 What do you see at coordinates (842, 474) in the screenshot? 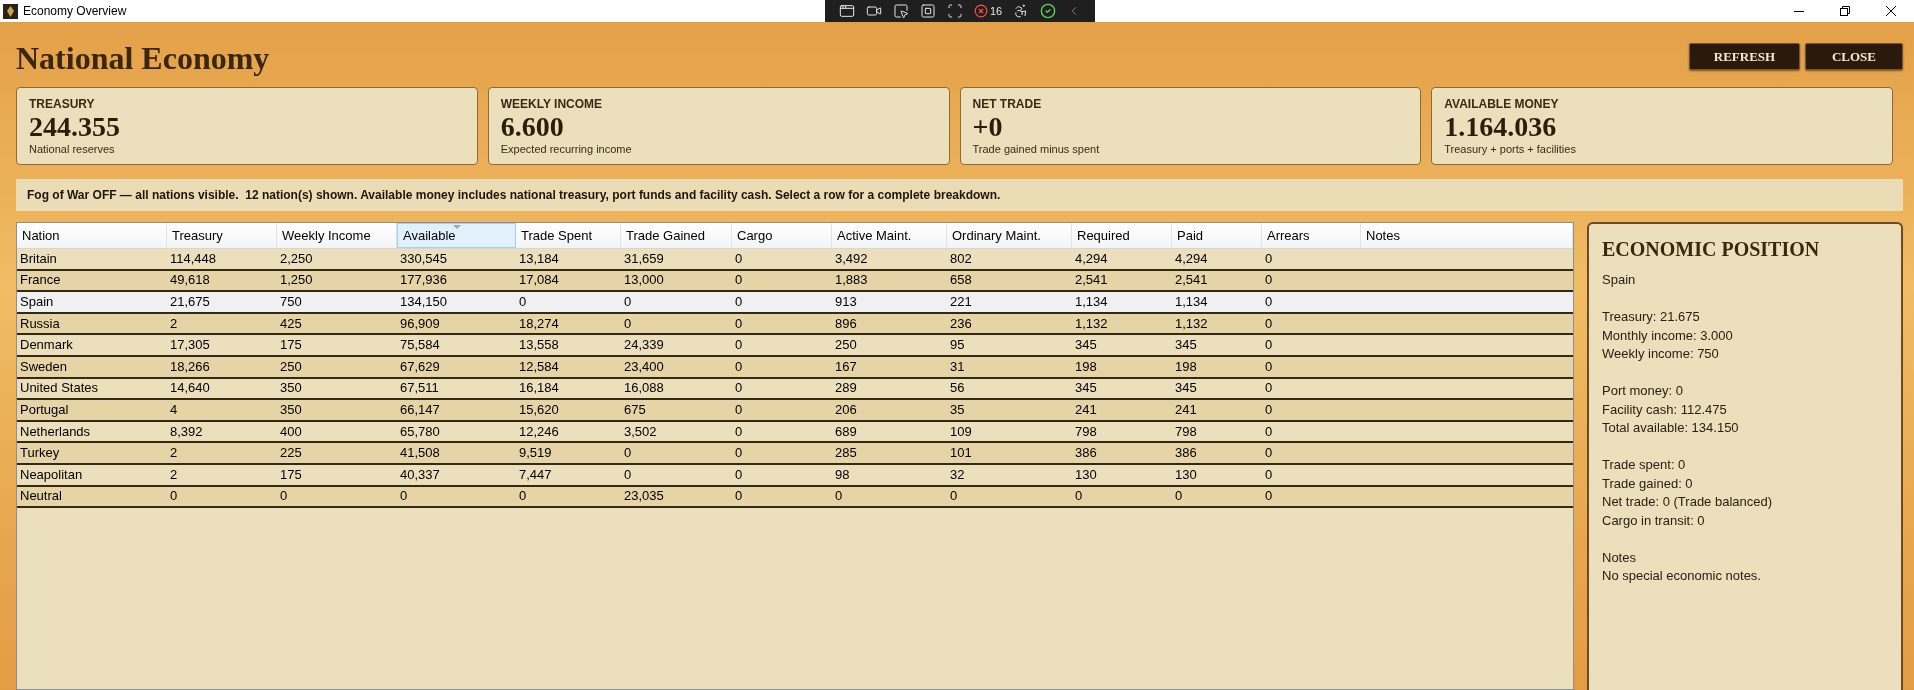
I see `table-cell: 98` at bounding box center [842, 474].